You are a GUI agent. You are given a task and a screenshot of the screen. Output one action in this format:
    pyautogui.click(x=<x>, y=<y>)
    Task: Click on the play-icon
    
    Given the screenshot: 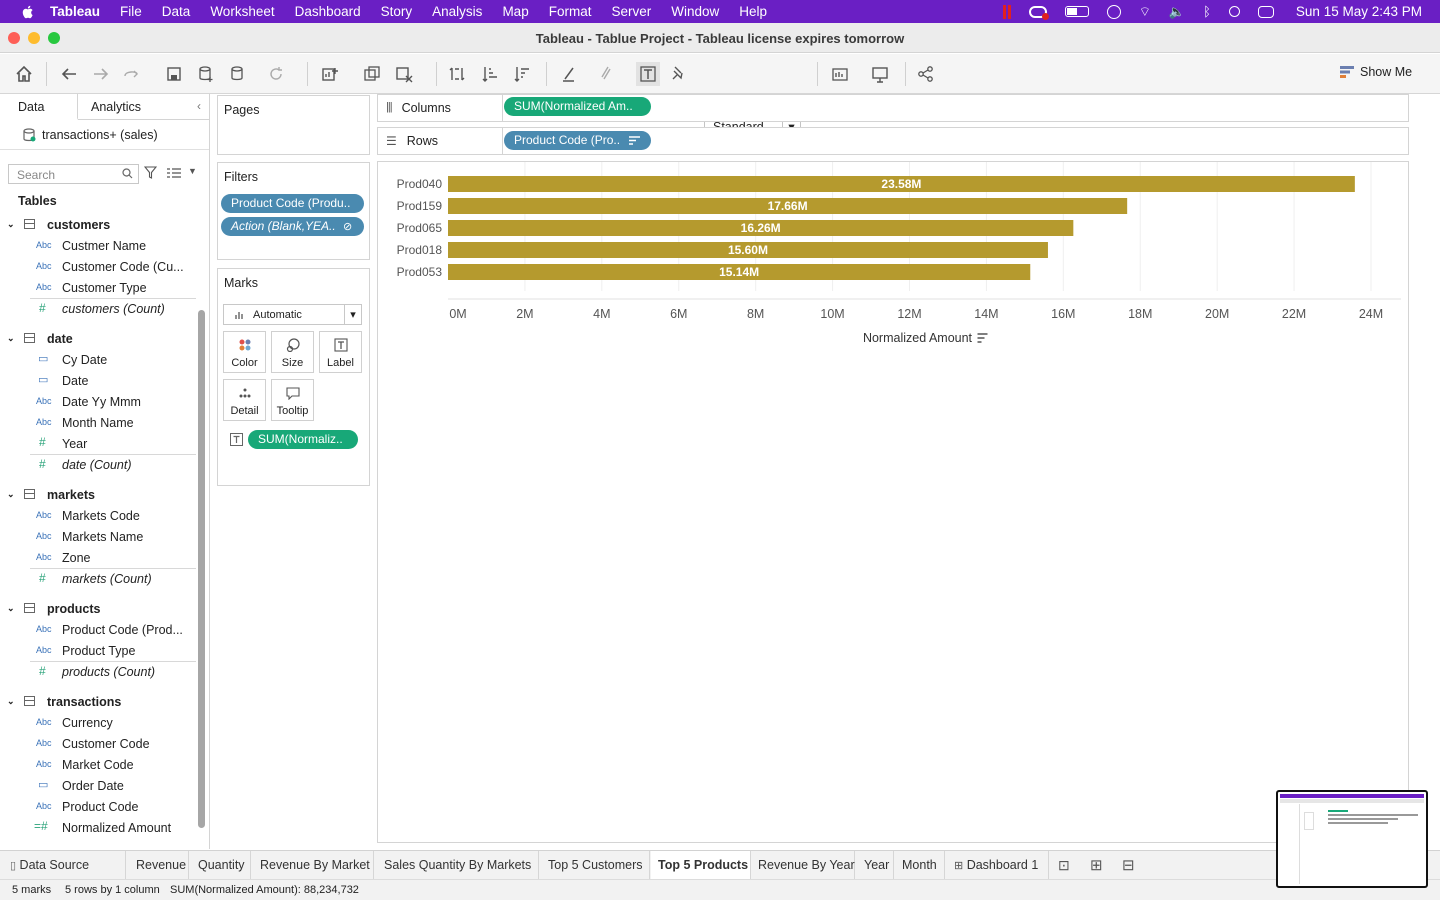 What is the action you would take?
    pyautogui.click(x=1113, y=11)
    